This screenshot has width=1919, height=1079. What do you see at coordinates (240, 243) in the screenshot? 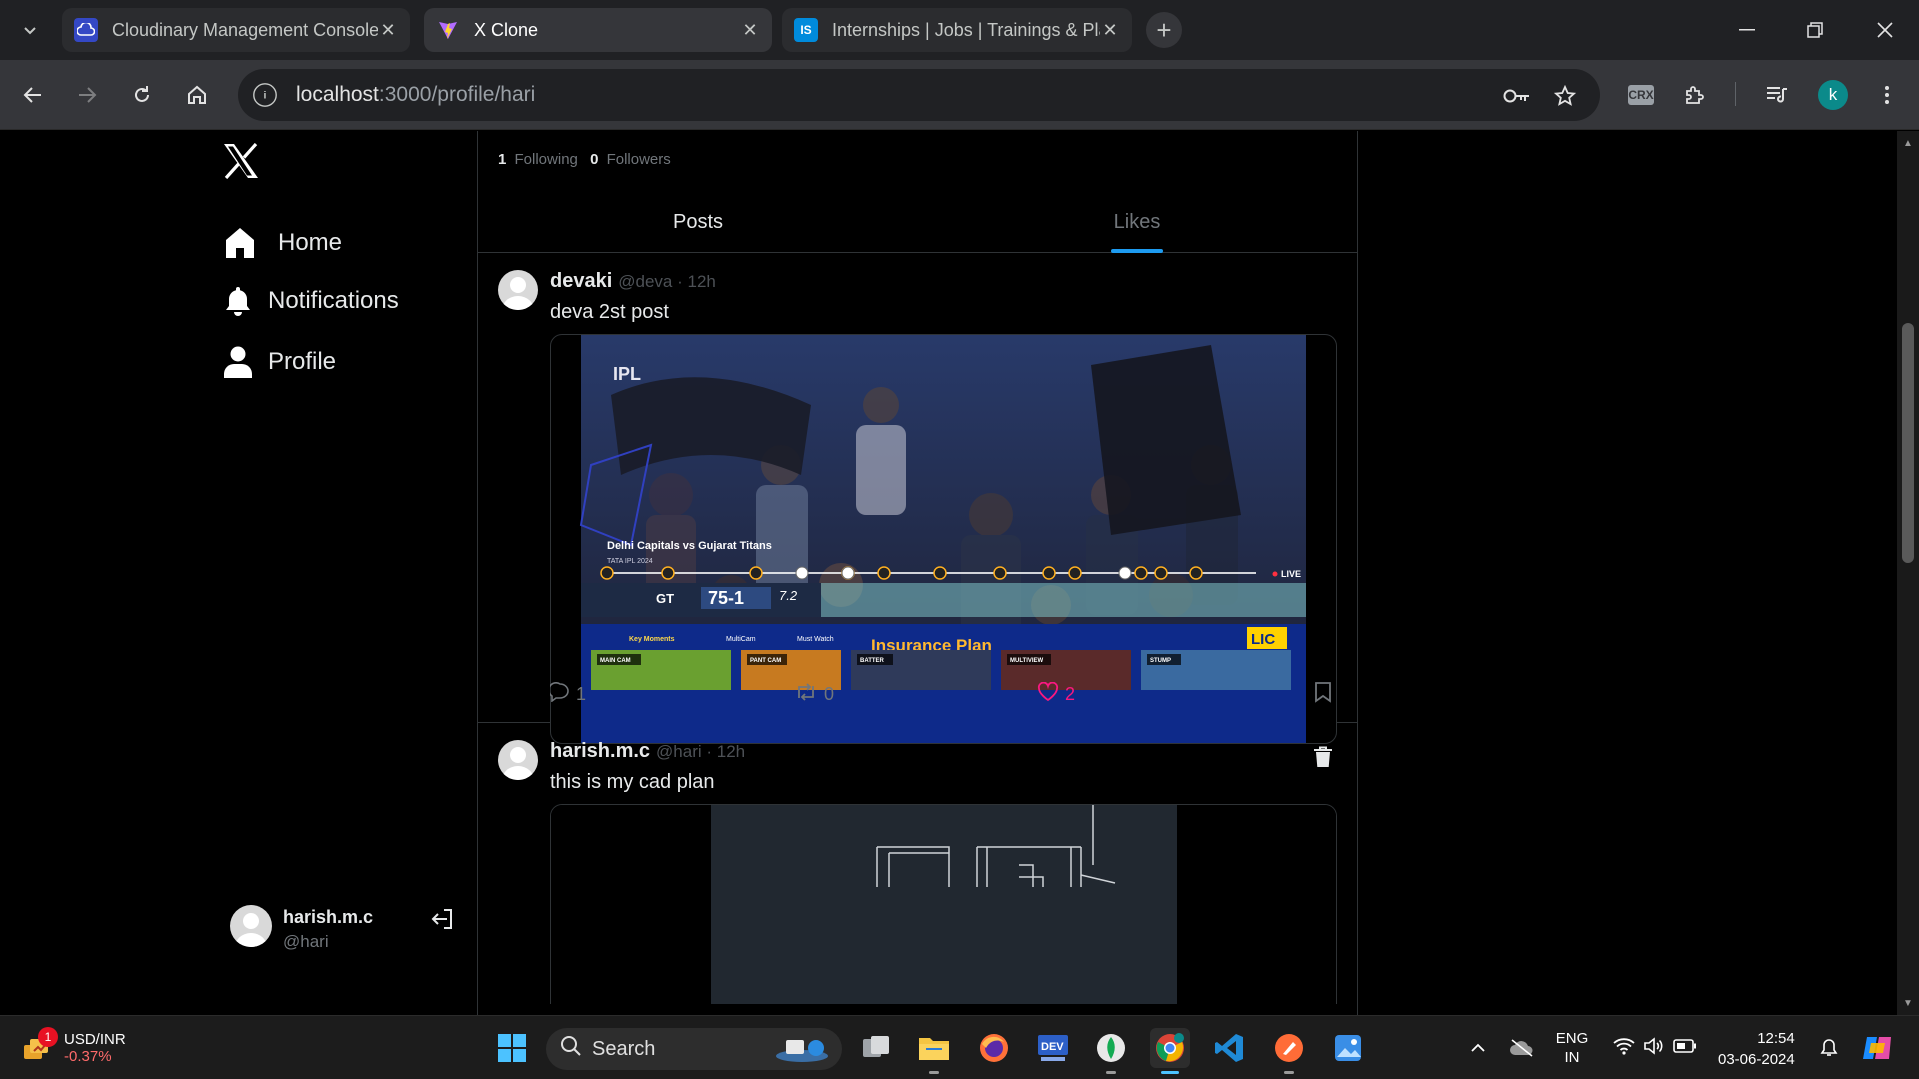
I see `home-icon` at bounding box center [240, 243].